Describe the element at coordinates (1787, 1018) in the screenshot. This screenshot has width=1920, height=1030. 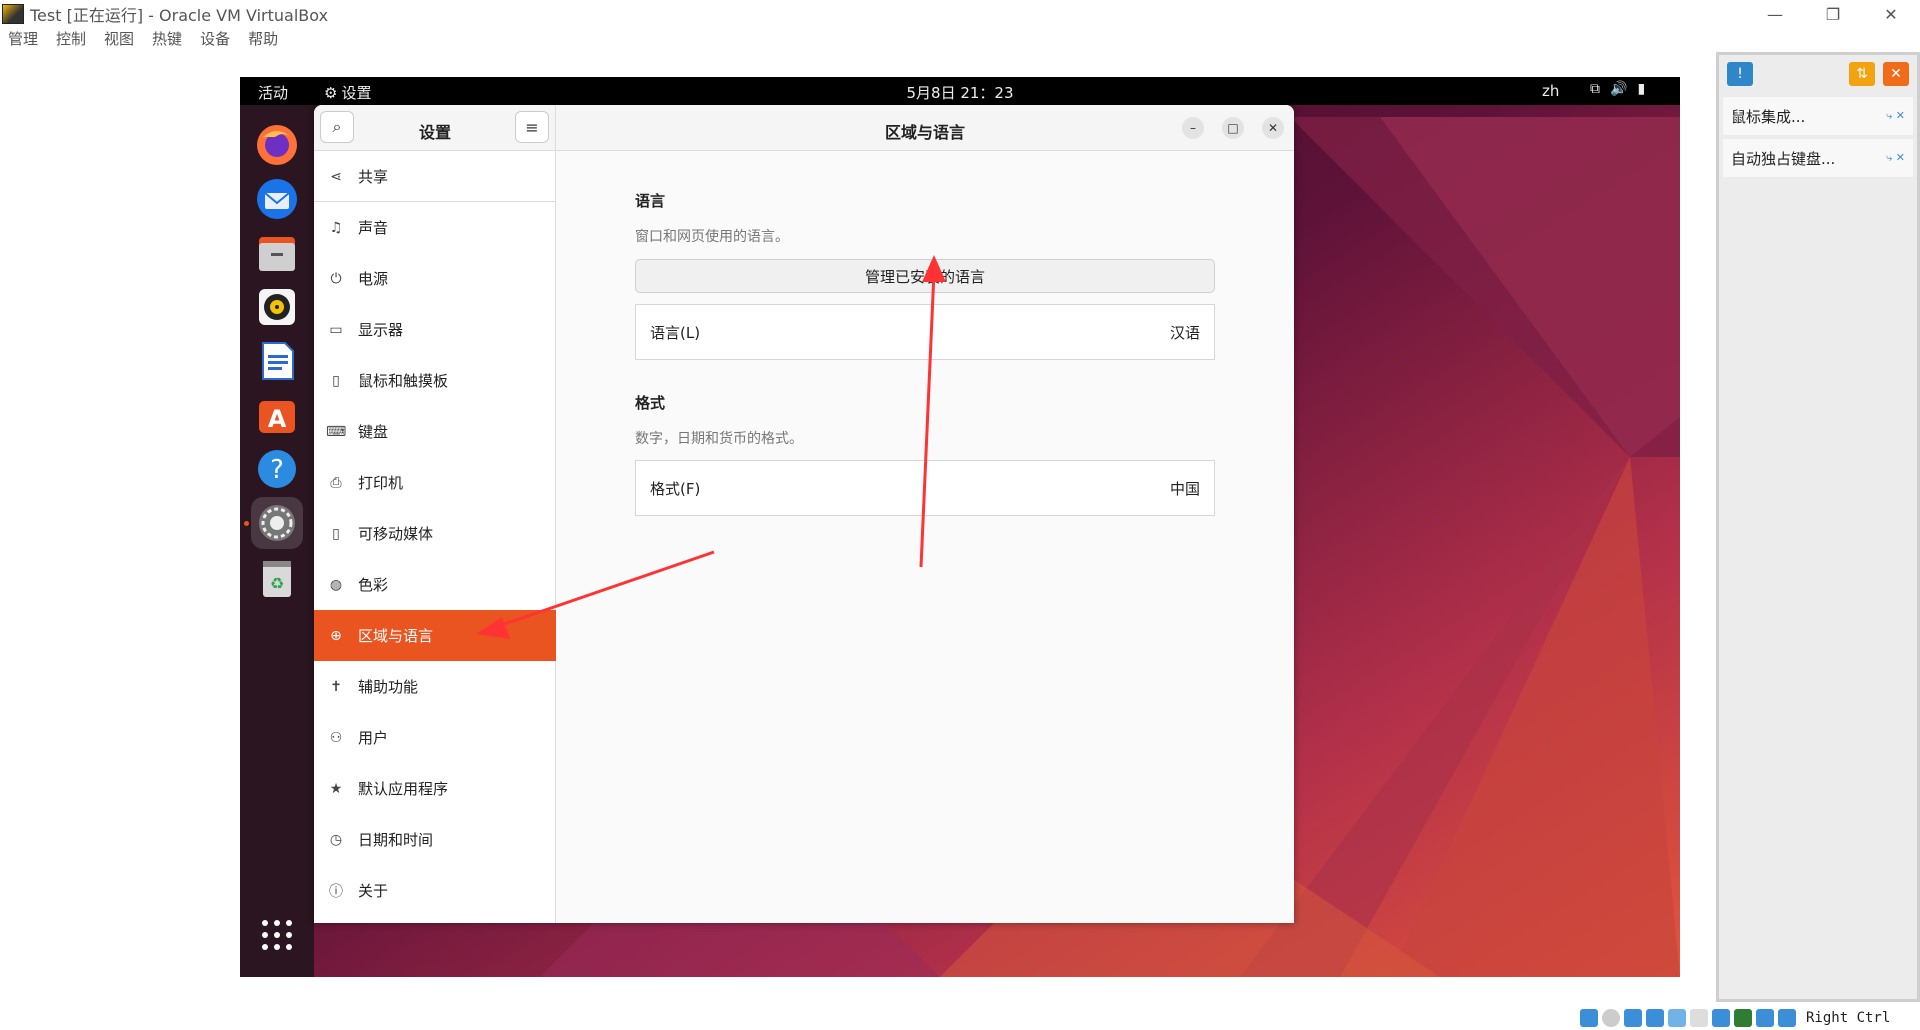
I see `mouse-integration-icon` at that location.